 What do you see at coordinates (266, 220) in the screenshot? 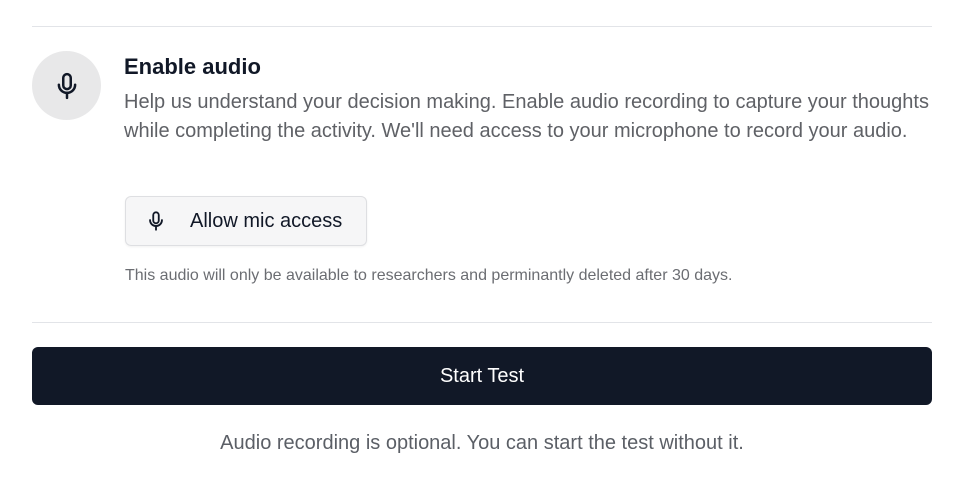
I see `allow-mic-access-label: Allow mic access` at bounding box center [266, 220].